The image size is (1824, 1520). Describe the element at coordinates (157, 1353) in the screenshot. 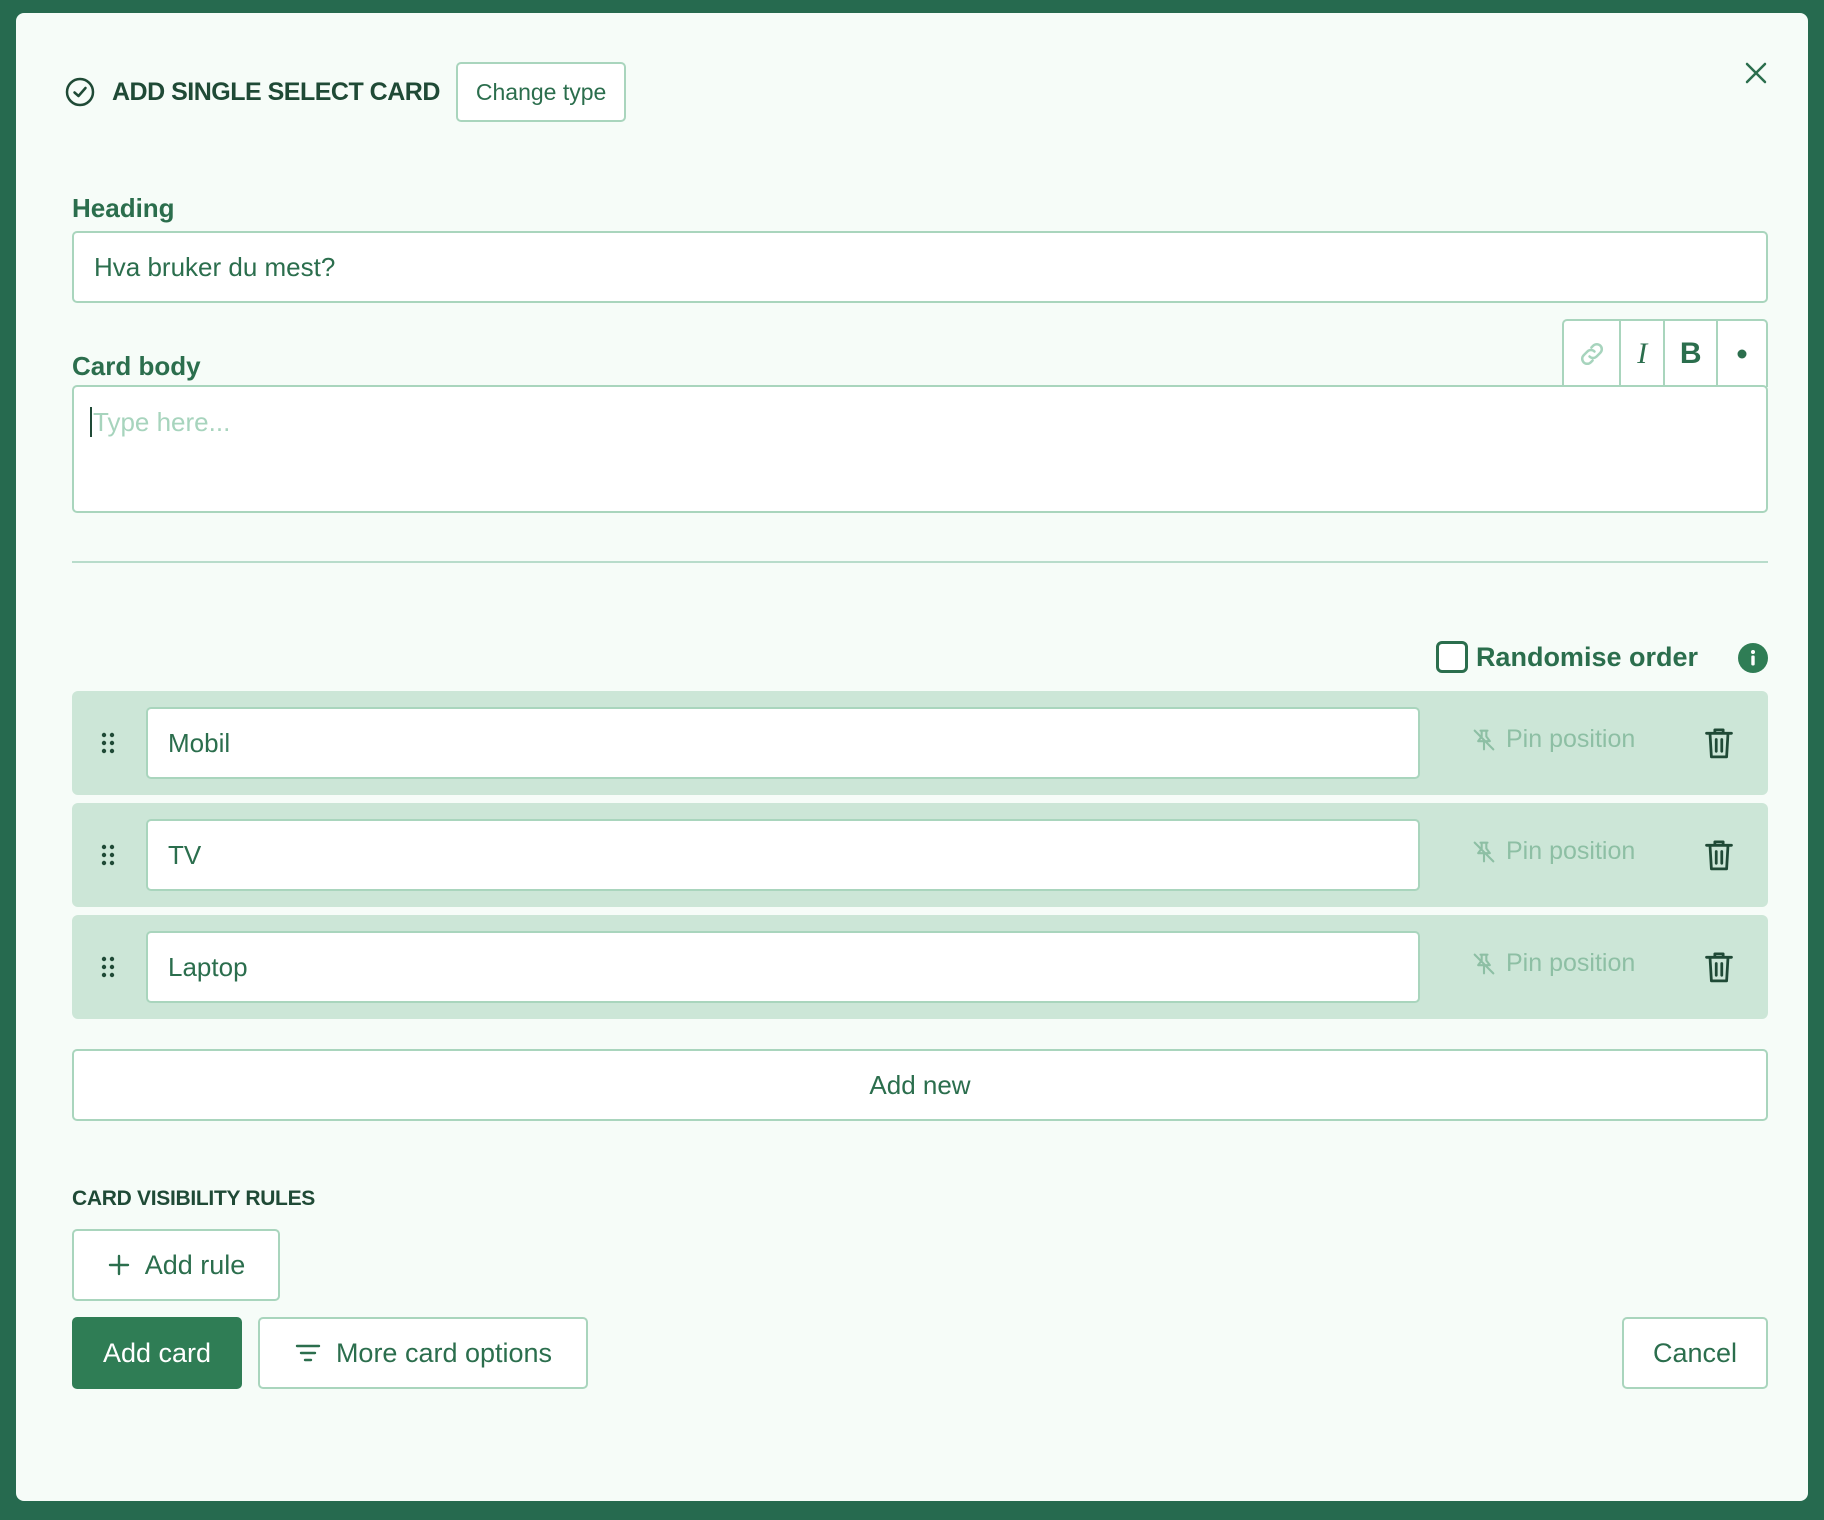

I see `add-card-button: Add card` at that location.